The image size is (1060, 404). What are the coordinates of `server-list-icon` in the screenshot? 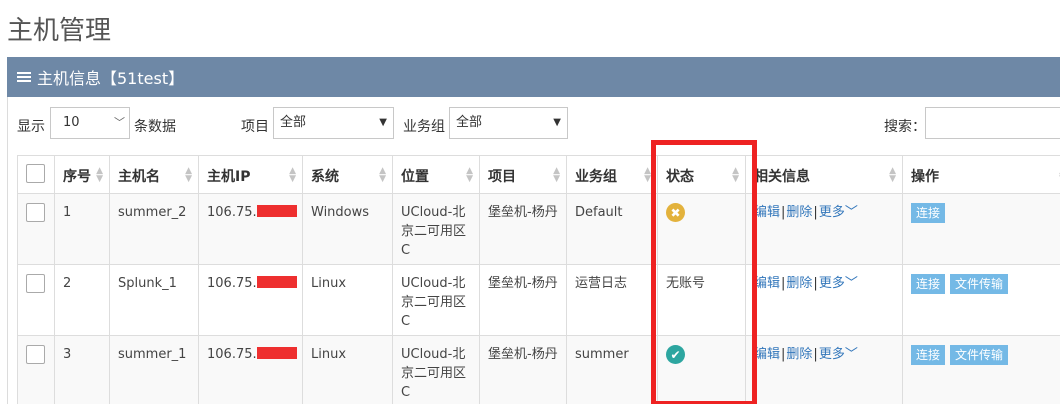 It's located at (24, 77).